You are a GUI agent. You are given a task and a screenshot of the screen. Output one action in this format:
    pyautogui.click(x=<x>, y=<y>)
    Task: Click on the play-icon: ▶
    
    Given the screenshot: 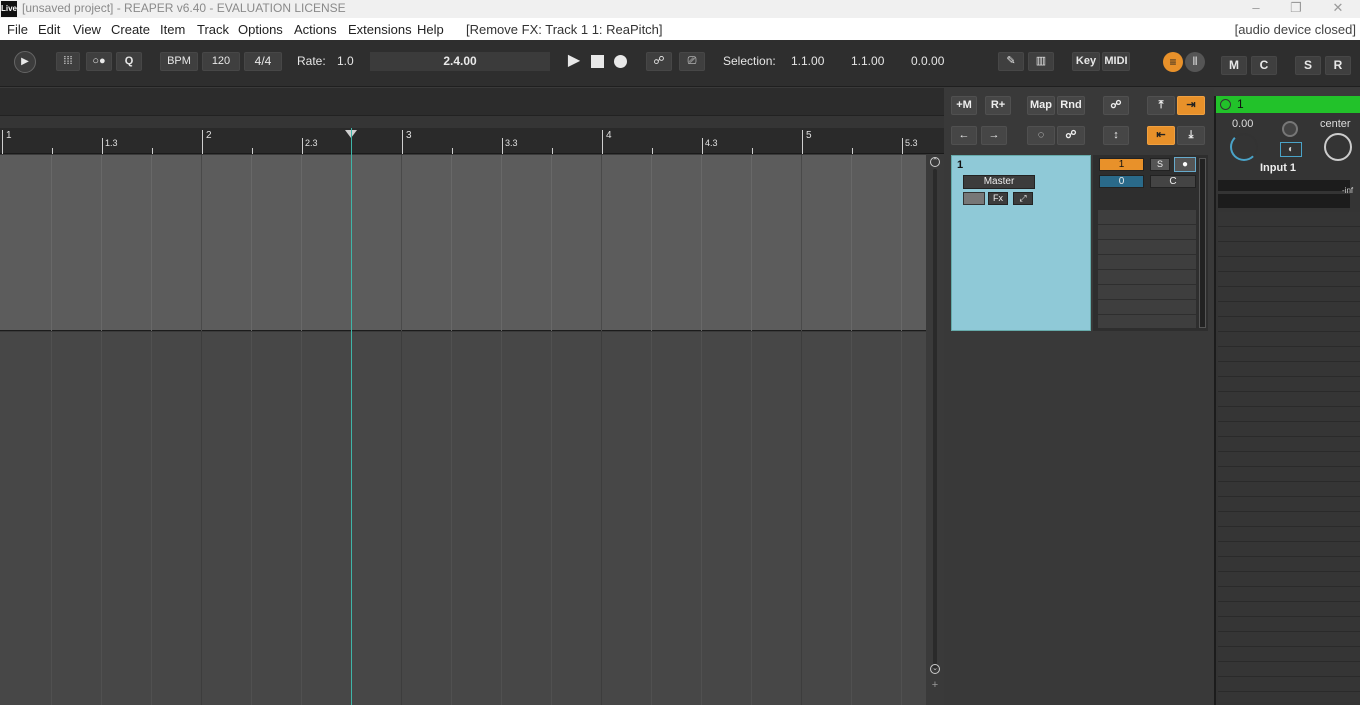 What is the action you would take?
    pyautogui.click(x=574, y=61)
    